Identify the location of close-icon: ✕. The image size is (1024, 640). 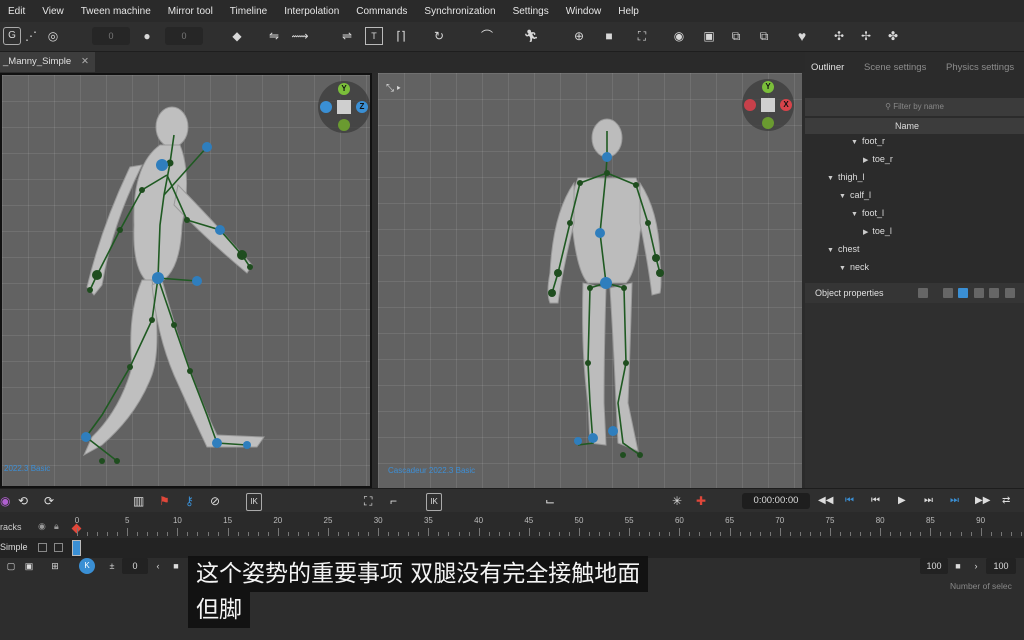
(85, 62).